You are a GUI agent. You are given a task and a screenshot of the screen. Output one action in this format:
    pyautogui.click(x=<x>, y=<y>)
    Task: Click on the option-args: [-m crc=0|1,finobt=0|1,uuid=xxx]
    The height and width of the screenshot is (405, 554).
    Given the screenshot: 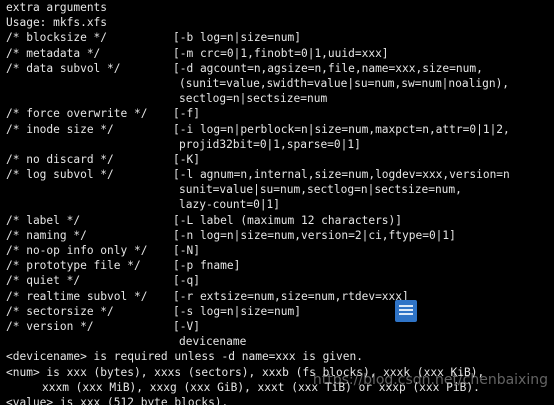 What is the action you would take?
    pyautogui.click(x=281, y=53)
    